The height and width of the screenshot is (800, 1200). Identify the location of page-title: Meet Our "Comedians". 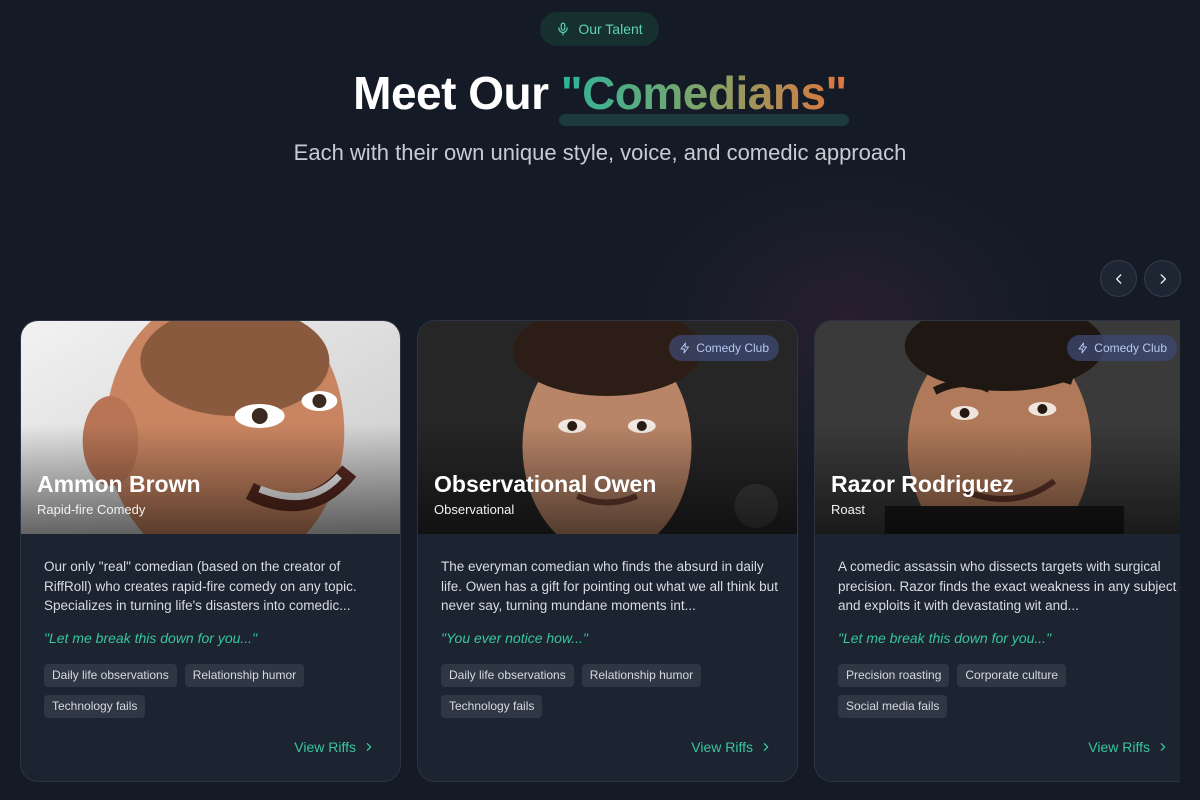
(600, 96).